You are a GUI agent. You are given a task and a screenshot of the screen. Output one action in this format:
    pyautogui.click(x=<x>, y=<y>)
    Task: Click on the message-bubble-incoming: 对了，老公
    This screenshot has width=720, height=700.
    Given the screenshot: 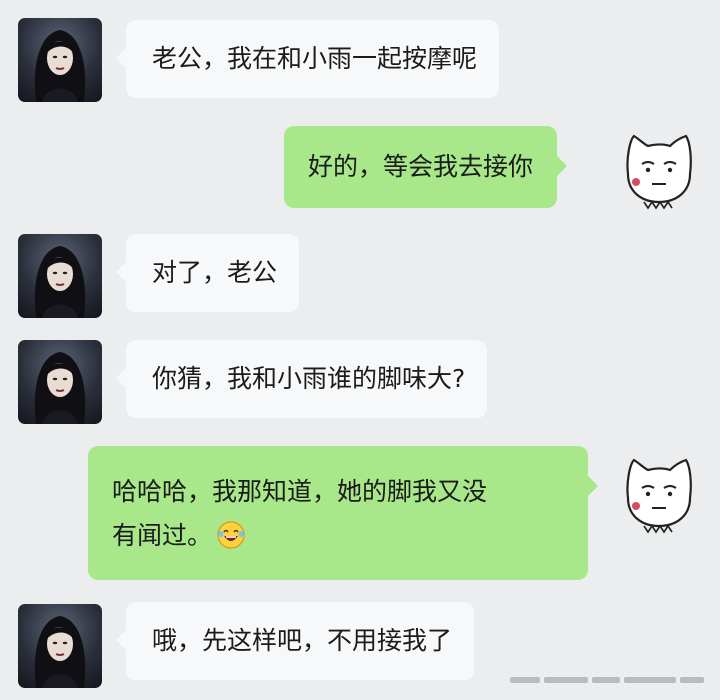 What is the action you would take?
    pyautogui.click(x=207, y=273)
    